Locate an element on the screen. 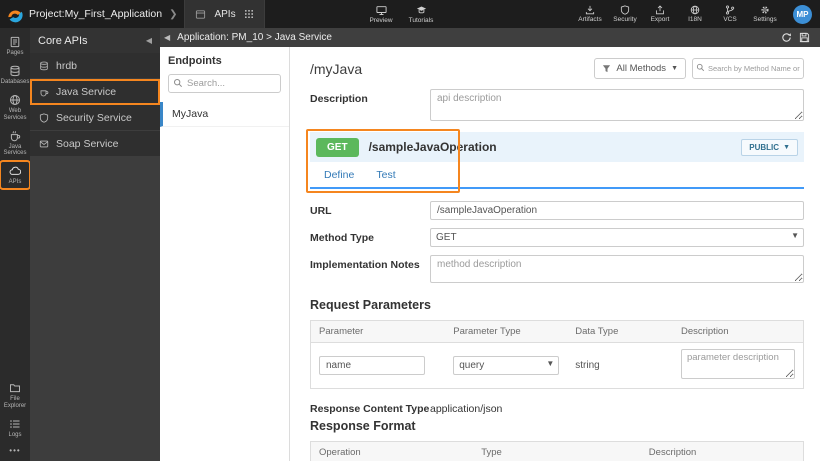  vcs-label: VCS is located at coordinates (730, 19).